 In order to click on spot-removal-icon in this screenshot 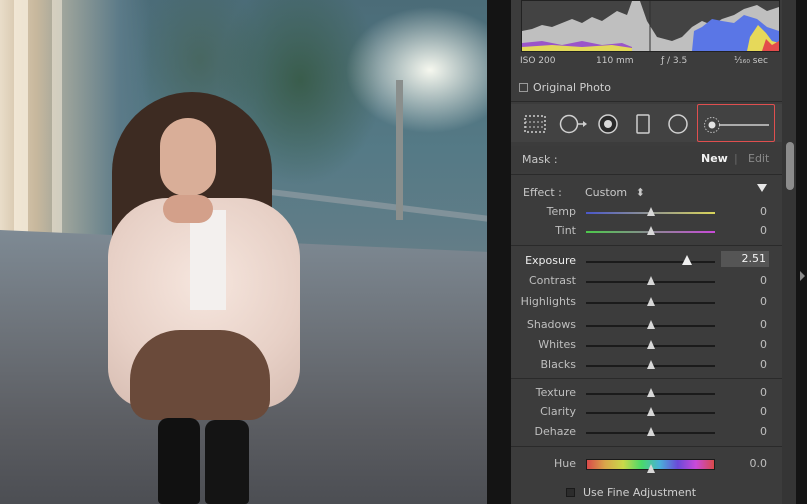, I will do `click(574, 124)`.